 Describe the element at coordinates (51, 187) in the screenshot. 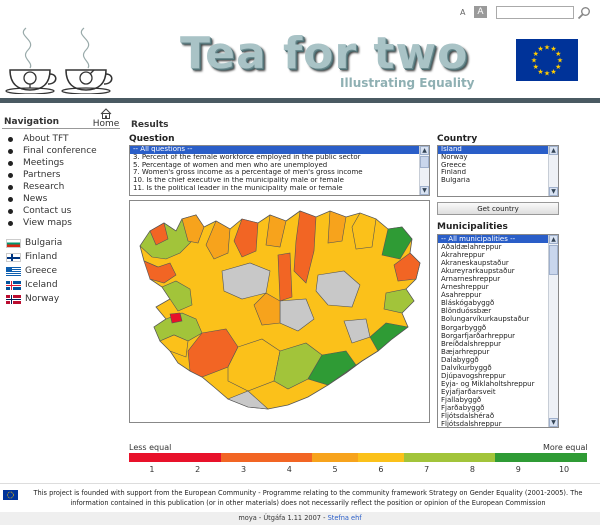

I see `nav-item-research: Research` at that location.